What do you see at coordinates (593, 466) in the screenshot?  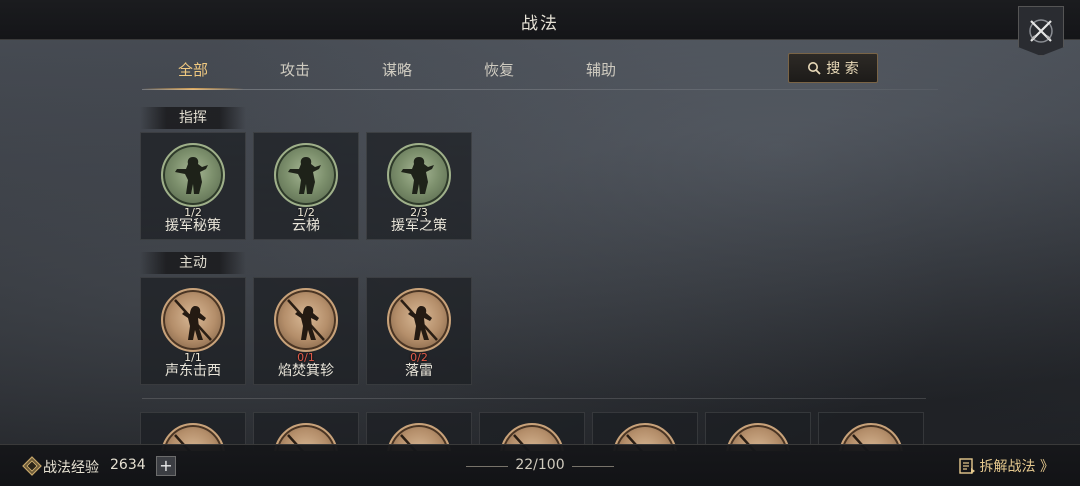 I see `page-count-line-right` at bounding box center [593, 466].